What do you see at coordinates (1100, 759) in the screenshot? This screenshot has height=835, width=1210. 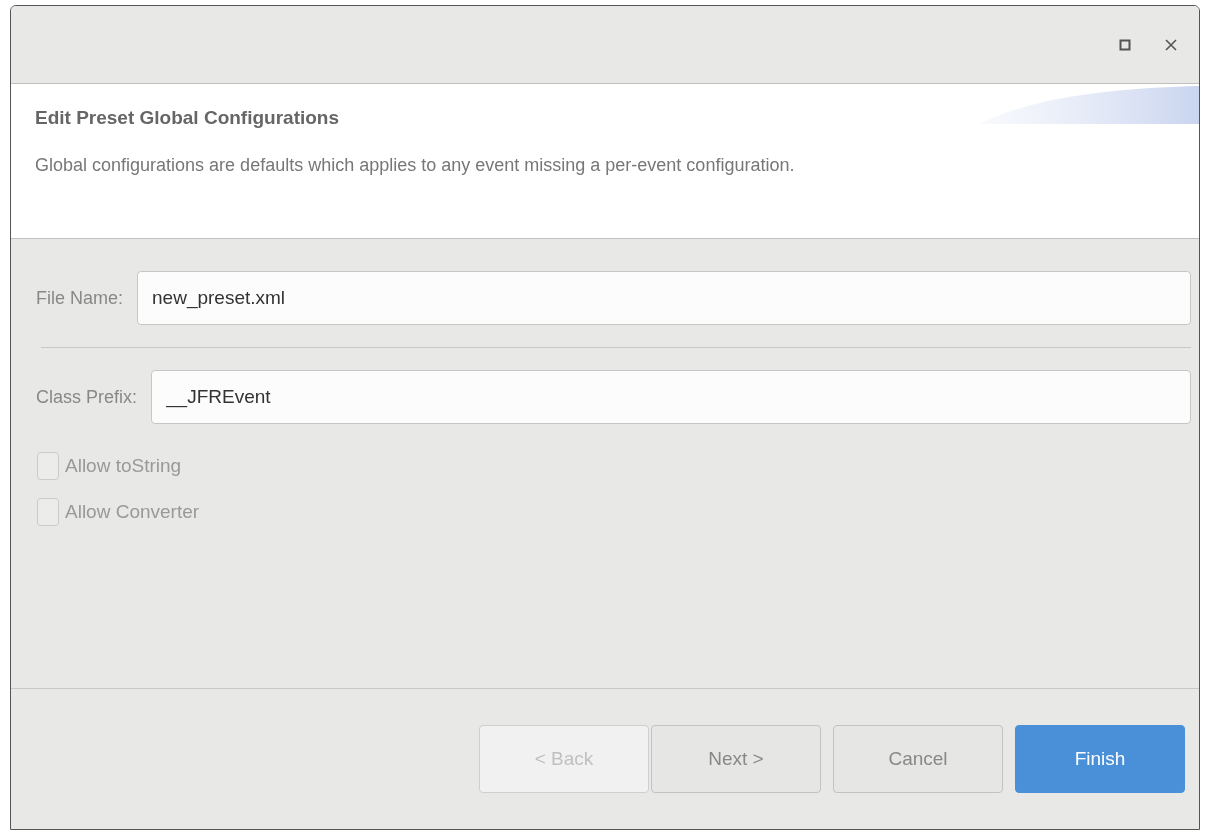 I see `primary-button: Finish` at bounding box center [1100, 759].